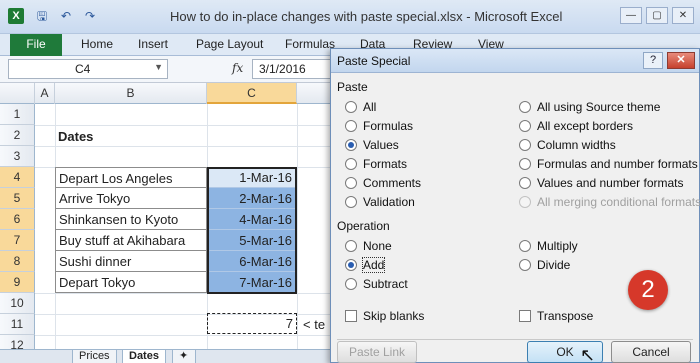 The width and height of the screenshot is (700, 363). Describe the element at coordinates (17, 240) in the screenshot. I see `row-header: 7` at that location.